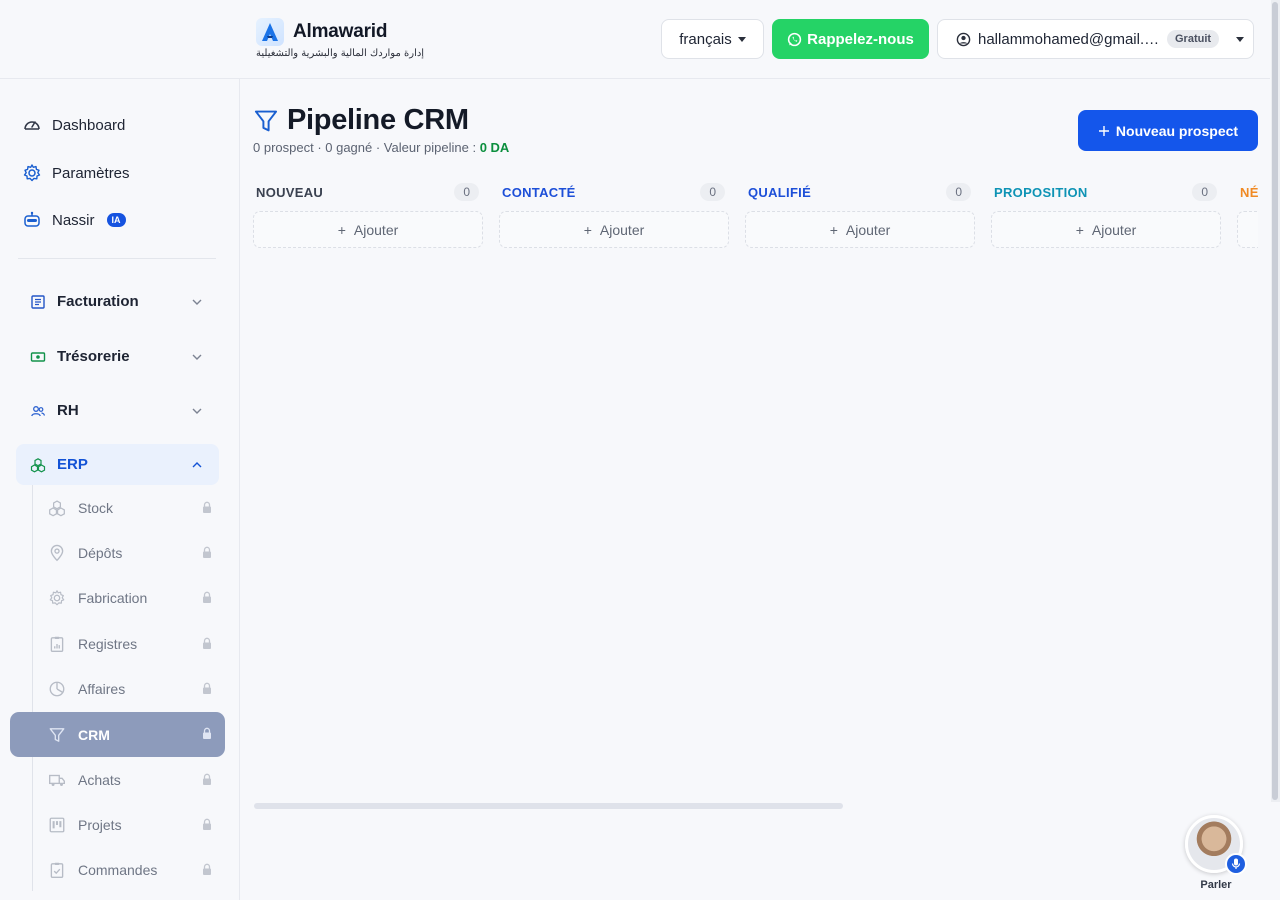  What do you see at coordinates (32, 219) in the screenshot?
I see `robot-icon` at bounding box center [32, 219].